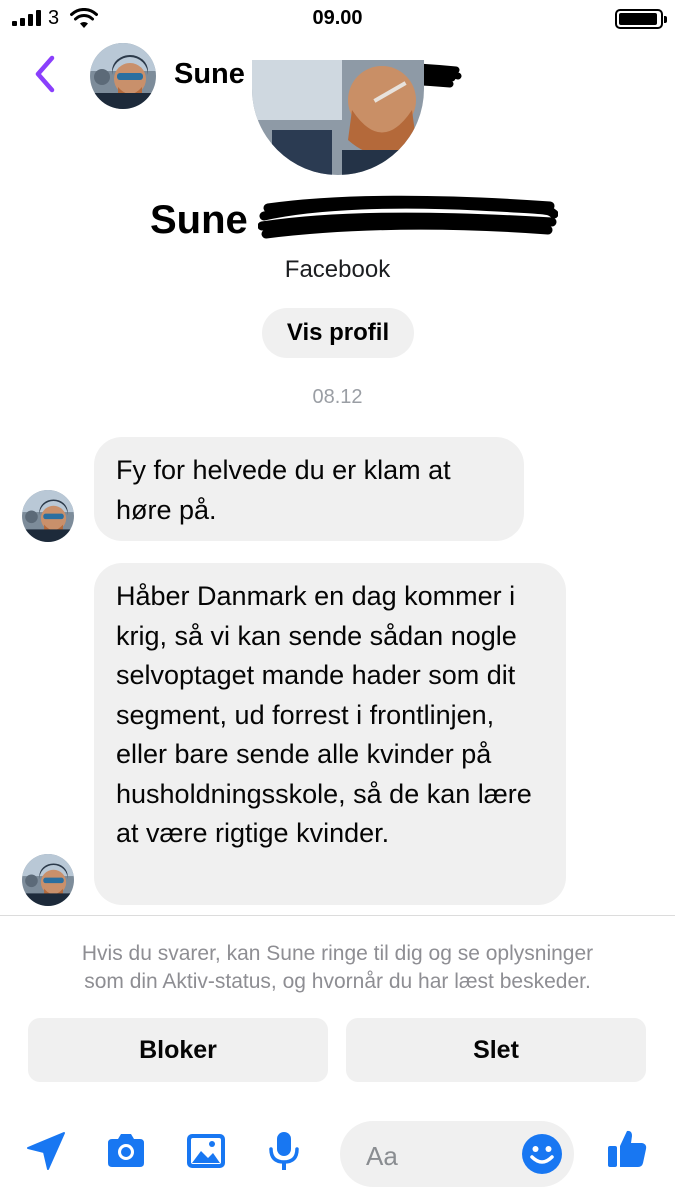 The width and height of the screenshot is (675, 1200). What do you see at coordinates (338, 333) in the screenshot?
I see `view-profile-button: Vis profil` at bounding box center [338, 333].